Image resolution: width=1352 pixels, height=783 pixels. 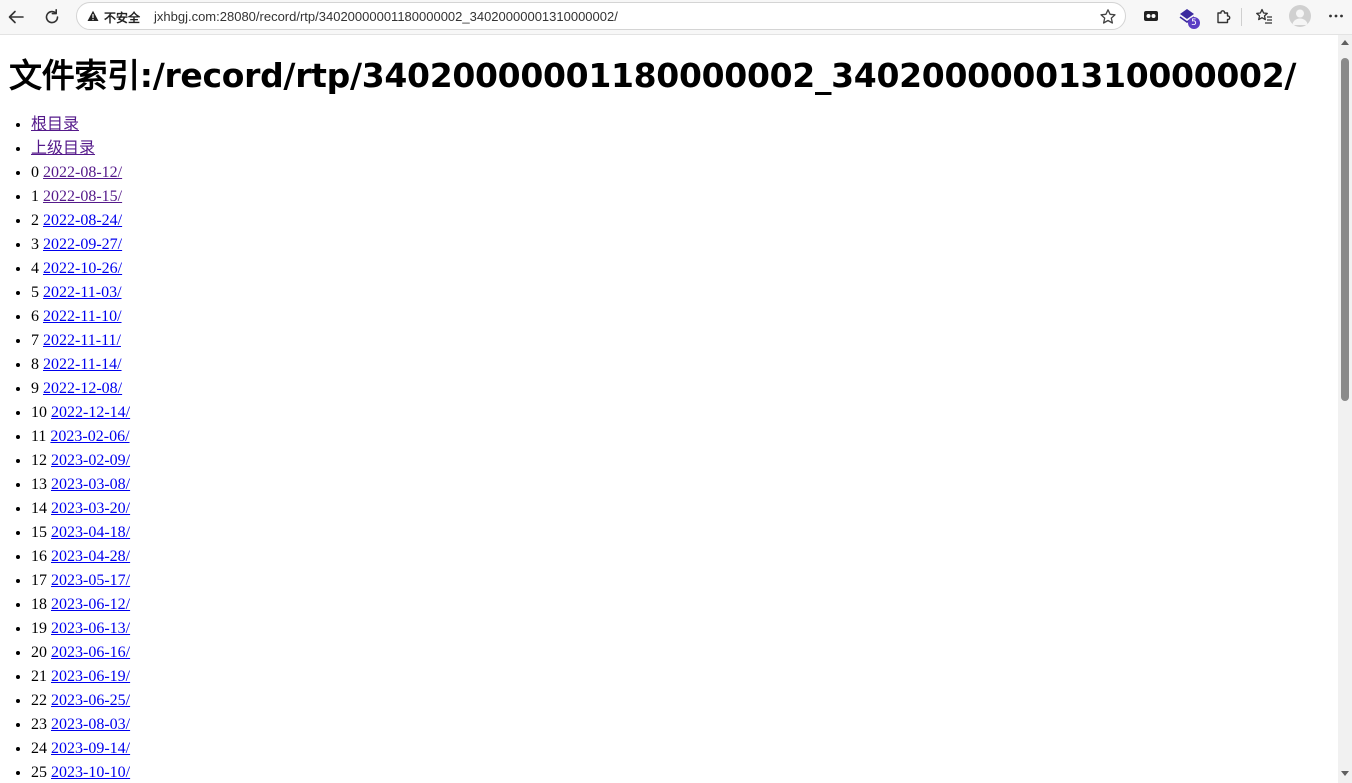 I want to click on vertical-scrollbar, so click(x=1345, y=409).